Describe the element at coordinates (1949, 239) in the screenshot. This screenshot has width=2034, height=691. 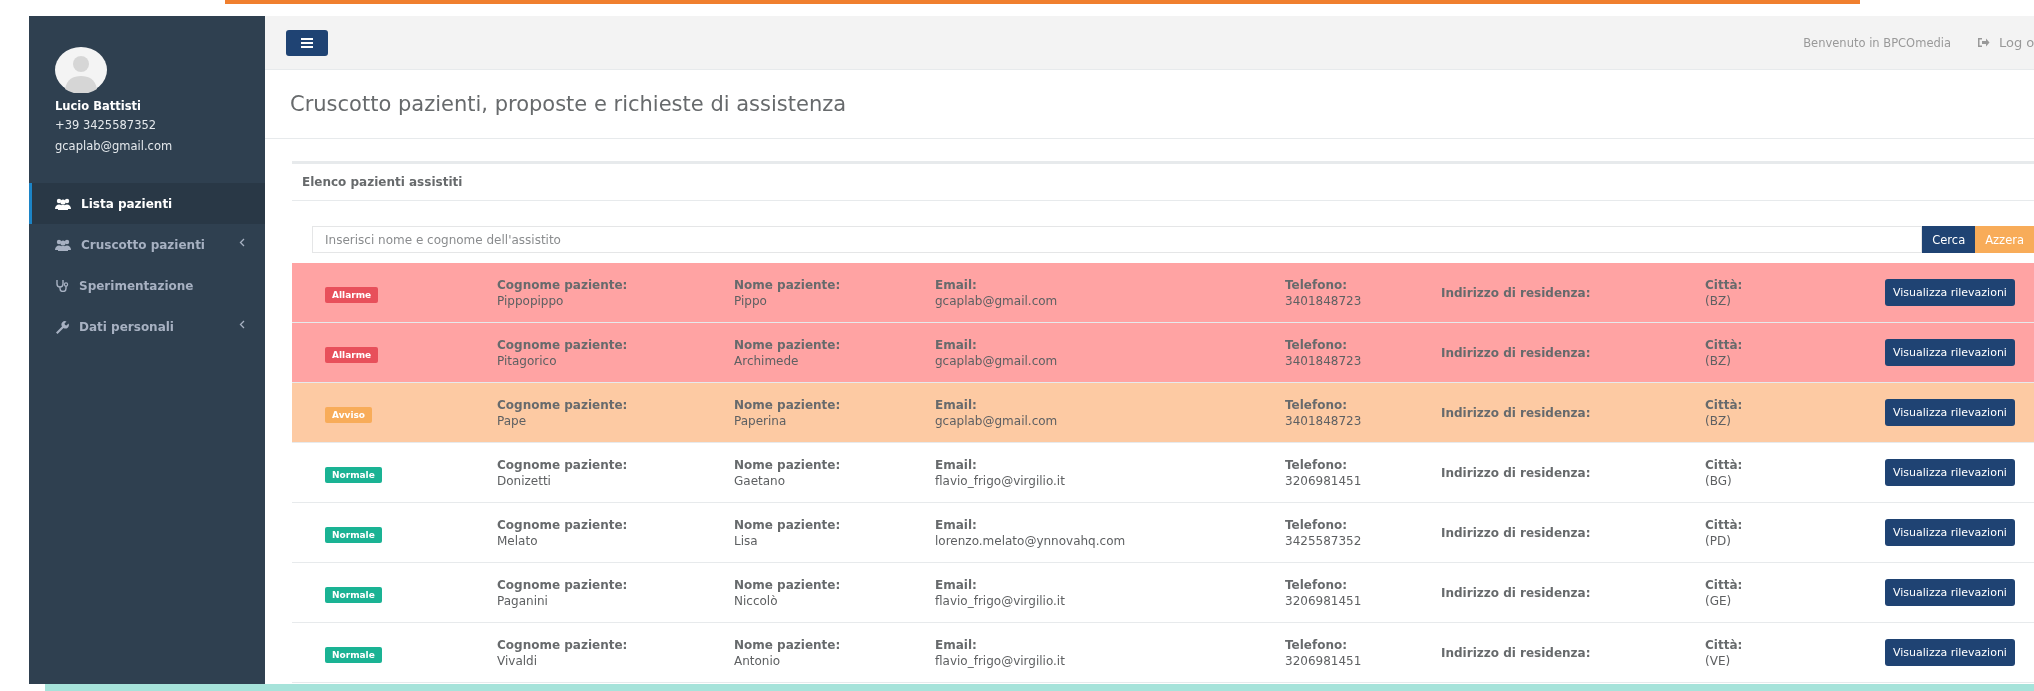
I see `search-button: Cerca` at that location.